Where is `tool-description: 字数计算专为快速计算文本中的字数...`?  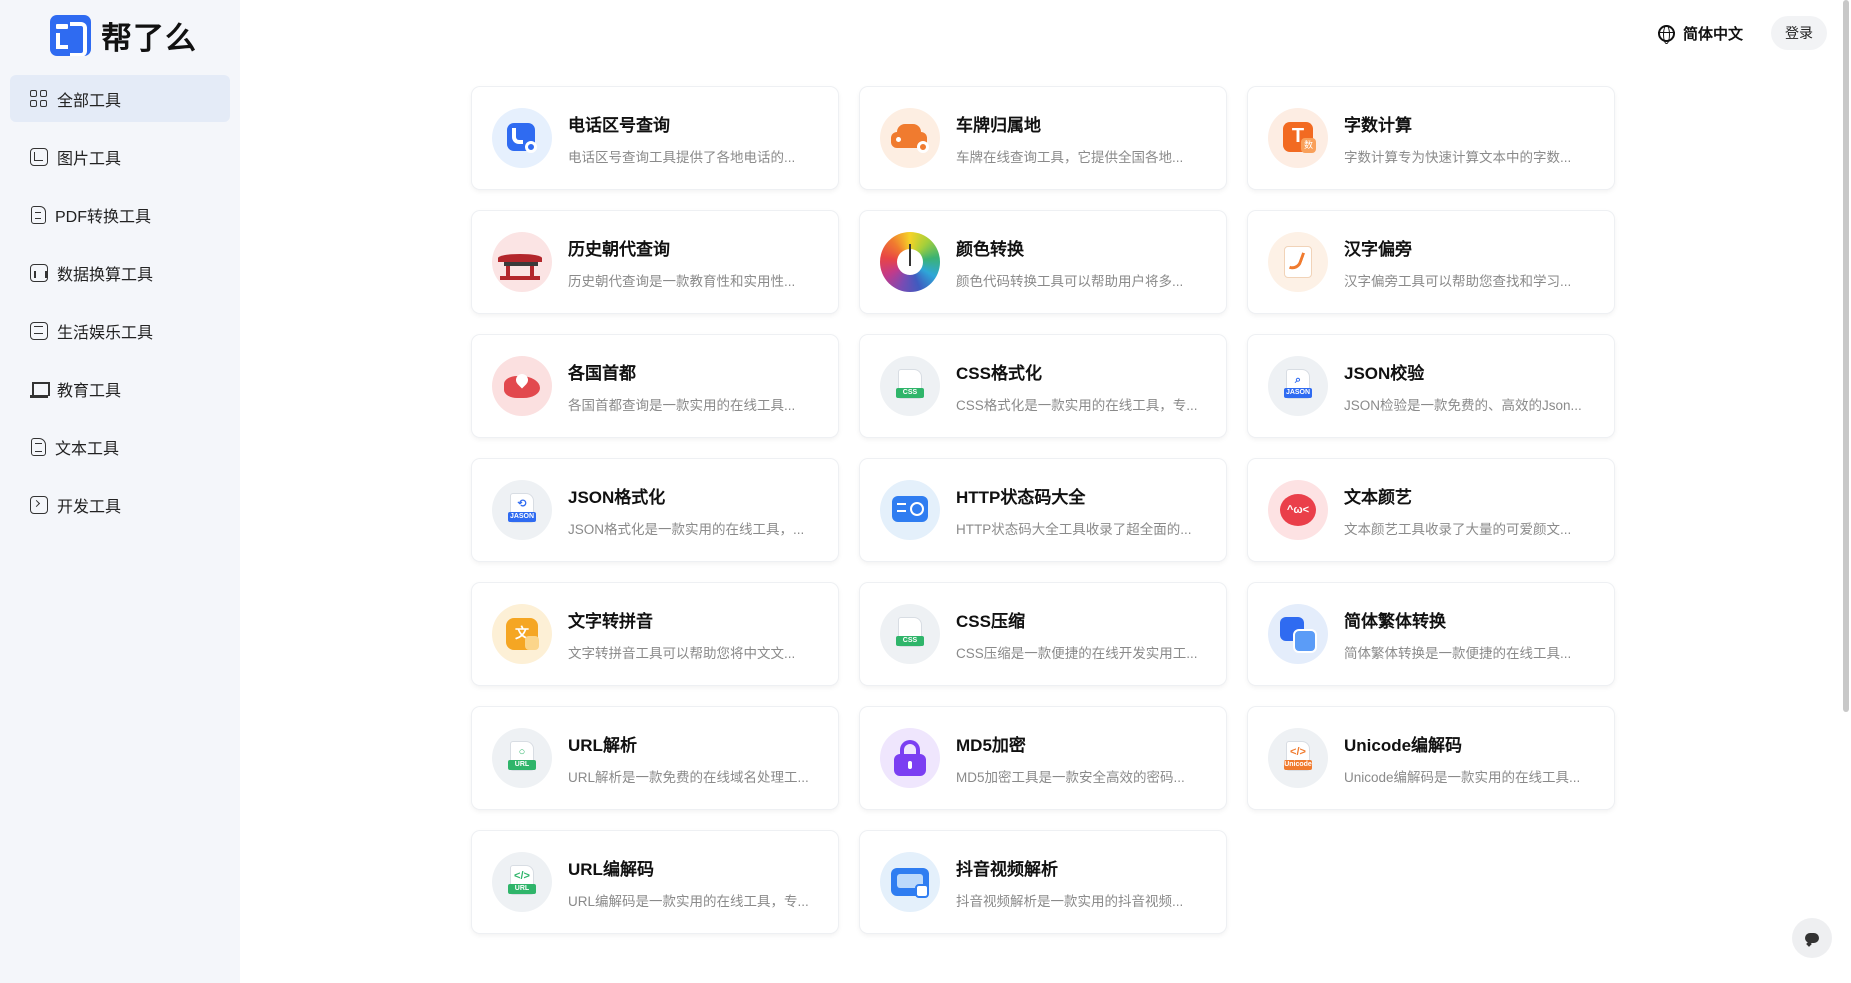 tool-description: 字数计算专为快速计算文本中的字数... is located at coordinates (1458, 157).